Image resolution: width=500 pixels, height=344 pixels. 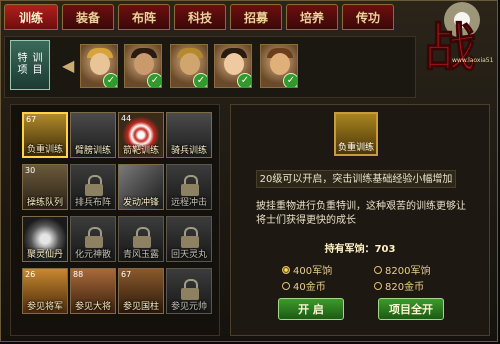 What do you see at coordinates (141, 291) in the screenshot?
I see `skill-slot: 67 参见国柱` at bounding box center [141, 291].